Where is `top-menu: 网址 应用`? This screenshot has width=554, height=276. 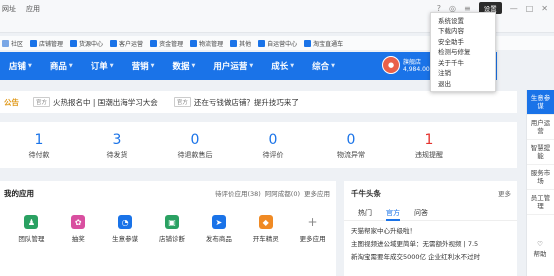
top-menu: 网址 应用 is located at coordinates (21, 9).